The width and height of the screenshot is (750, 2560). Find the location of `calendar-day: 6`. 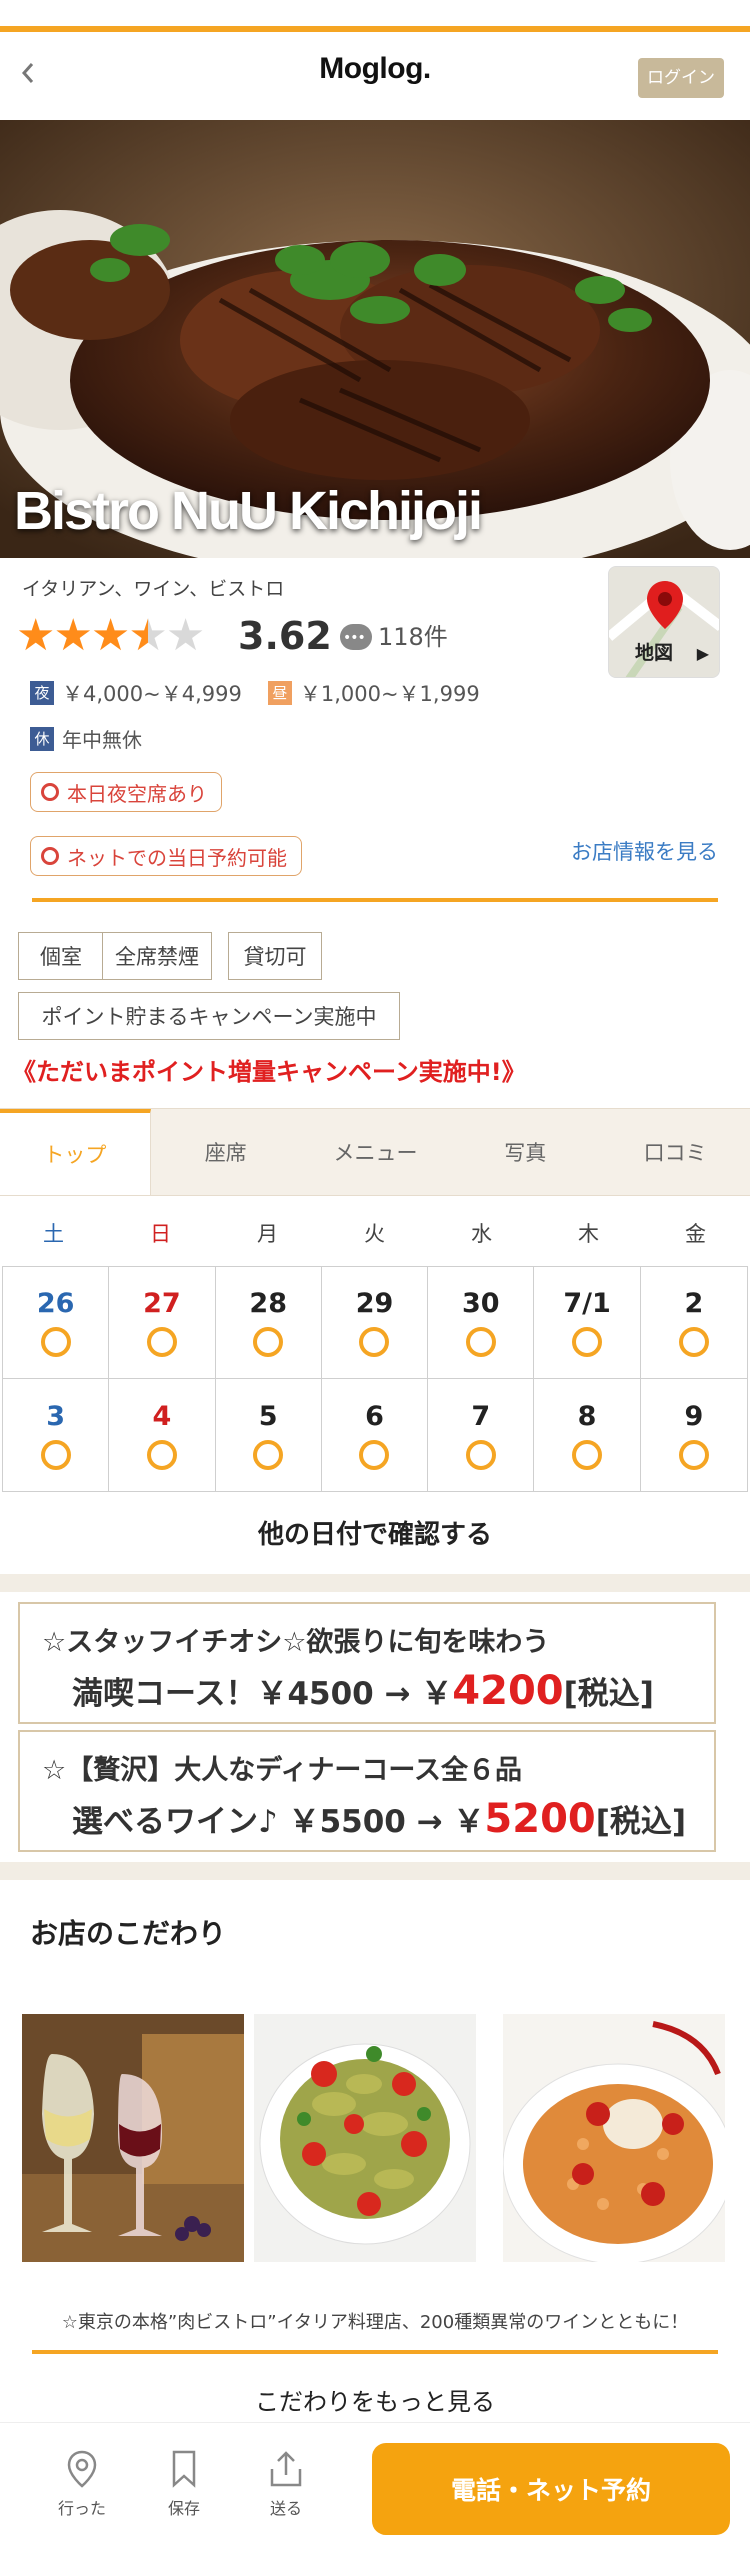

calendar-day: 6 is located at coordinates (375, 1435).